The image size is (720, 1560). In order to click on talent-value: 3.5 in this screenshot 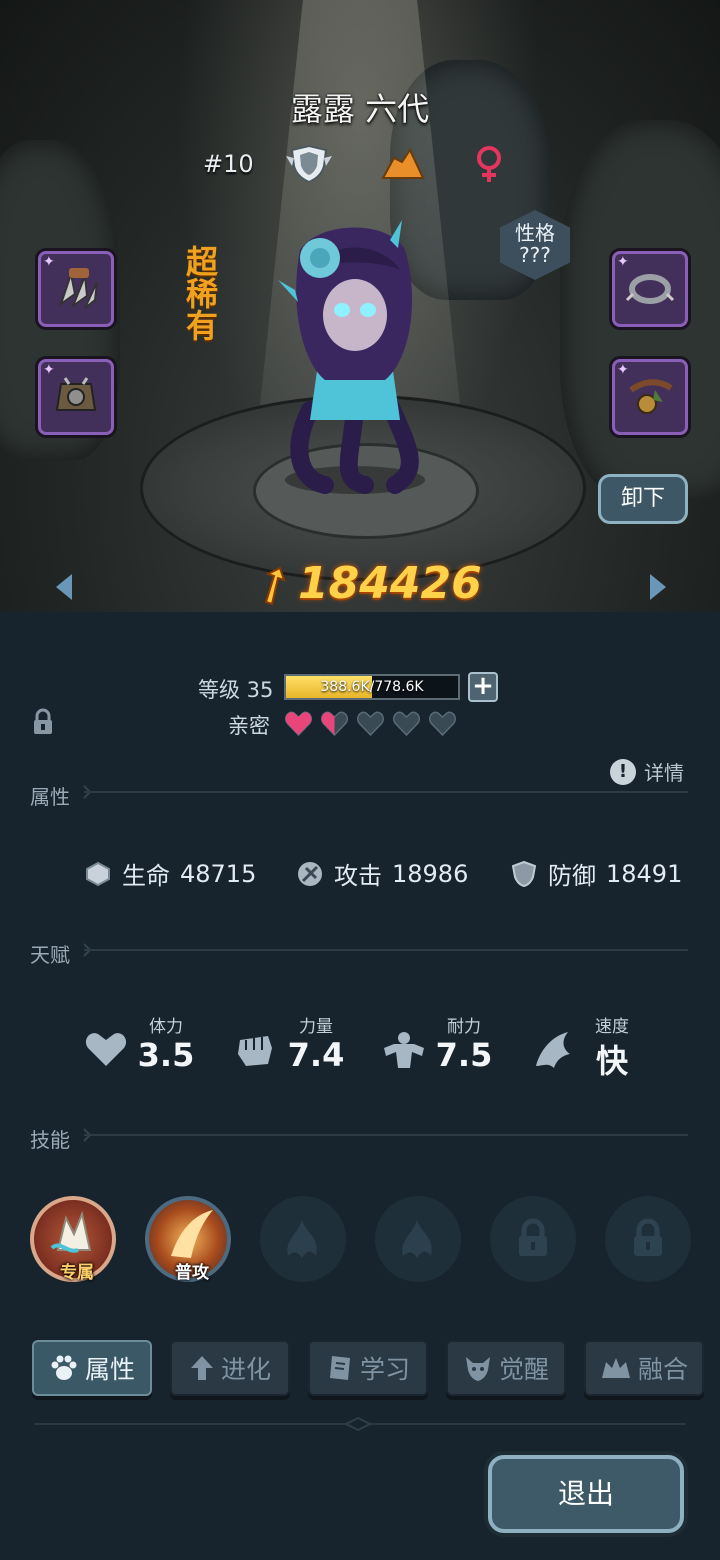, I will do `click(166, 1055)`.